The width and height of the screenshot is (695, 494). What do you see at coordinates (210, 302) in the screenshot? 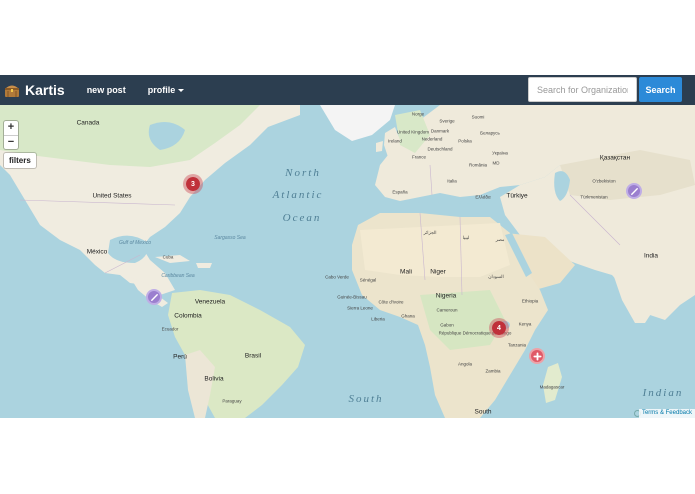
I see `label-venezuela: Venezuela` at bounding box center [210, 302].